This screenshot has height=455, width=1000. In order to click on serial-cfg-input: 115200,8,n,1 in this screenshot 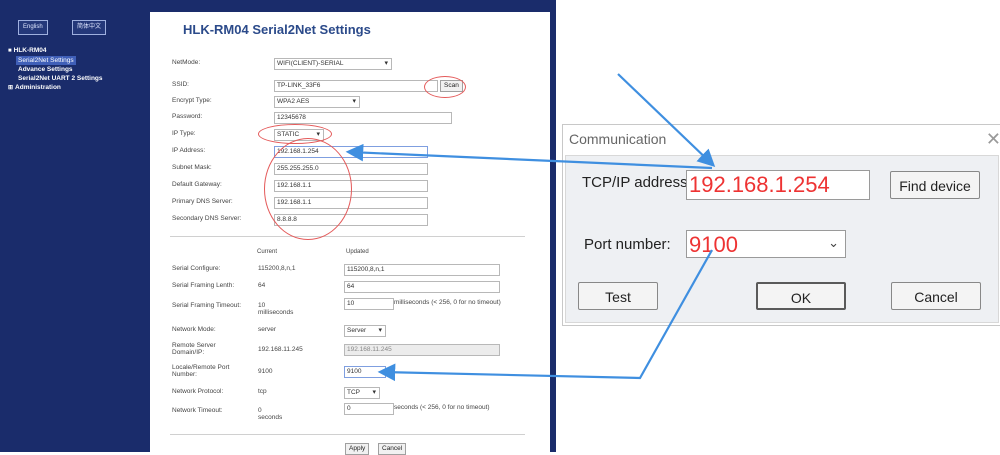, I will do `click(422, 270)`.